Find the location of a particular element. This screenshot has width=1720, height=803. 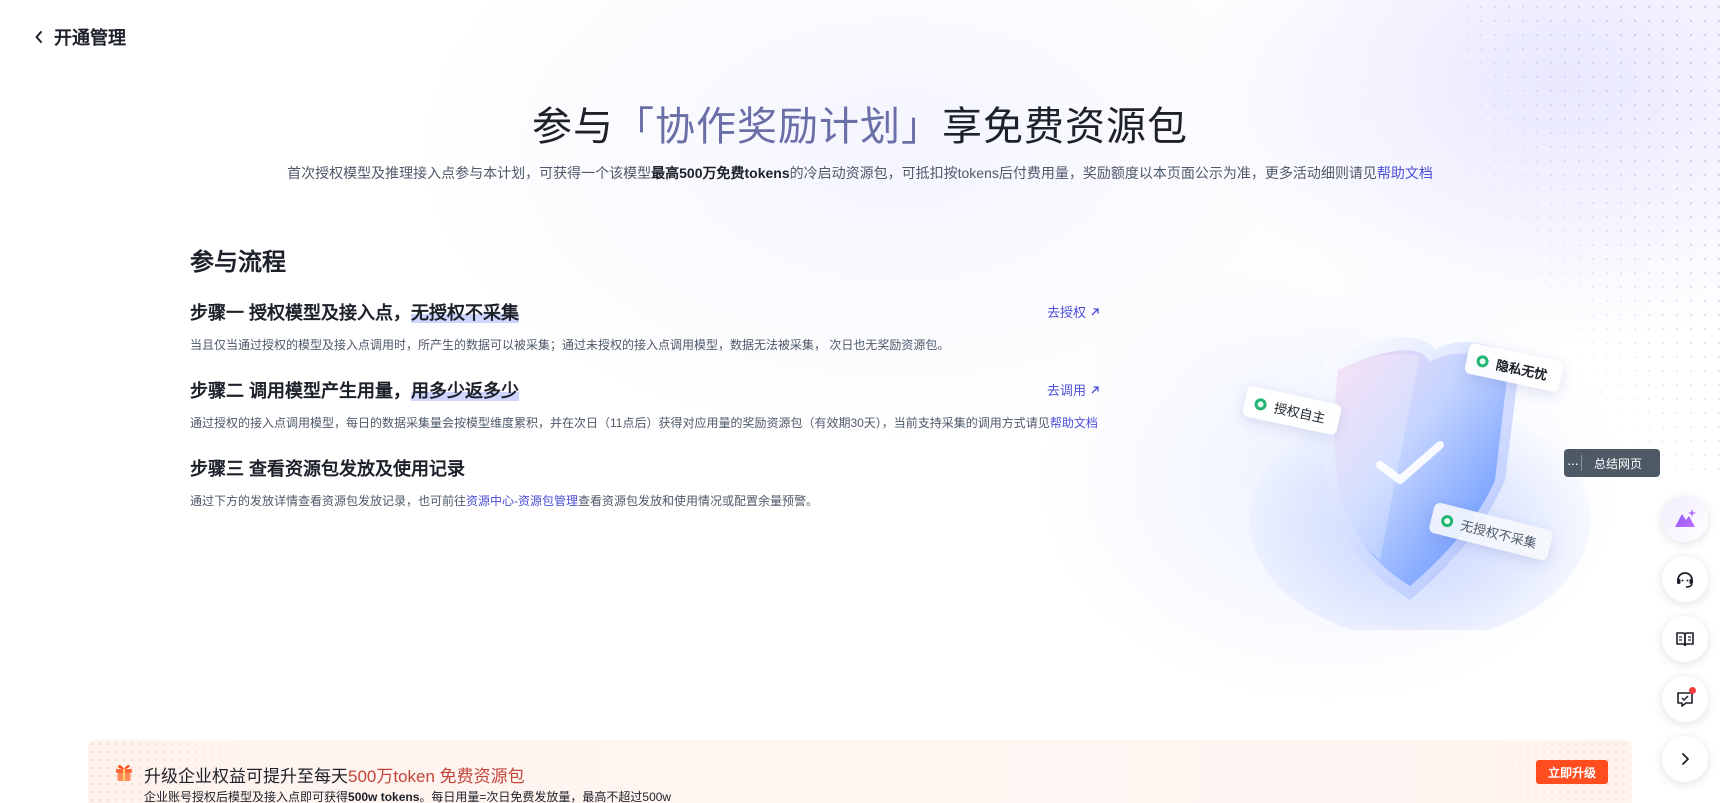

hero-title: 参与「协作奖励计划」享免费资源包 is located at coordinates (860, 123).